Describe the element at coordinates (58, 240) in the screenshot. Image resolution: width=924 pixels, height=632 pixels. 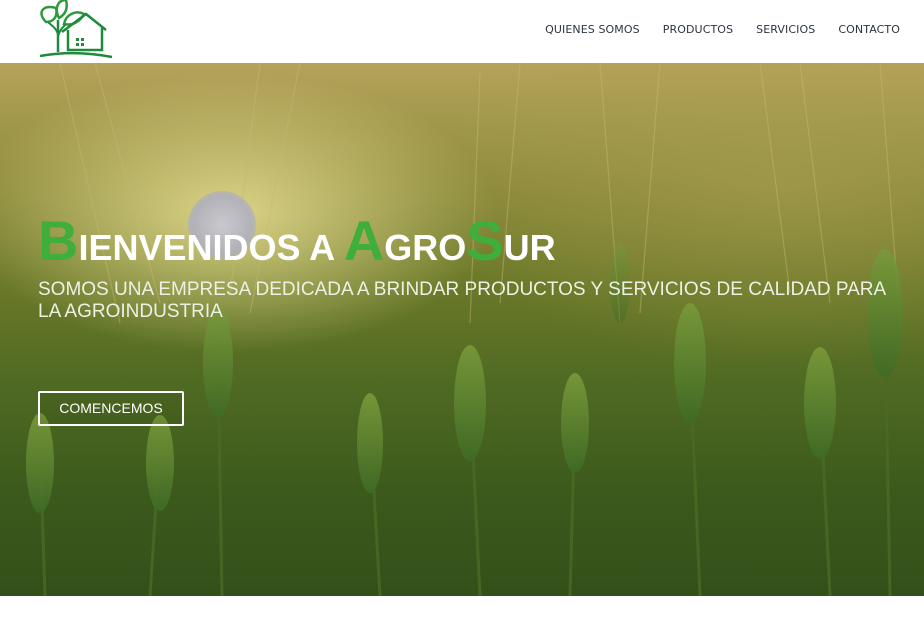
I see `title-initial-b: B` at that location.